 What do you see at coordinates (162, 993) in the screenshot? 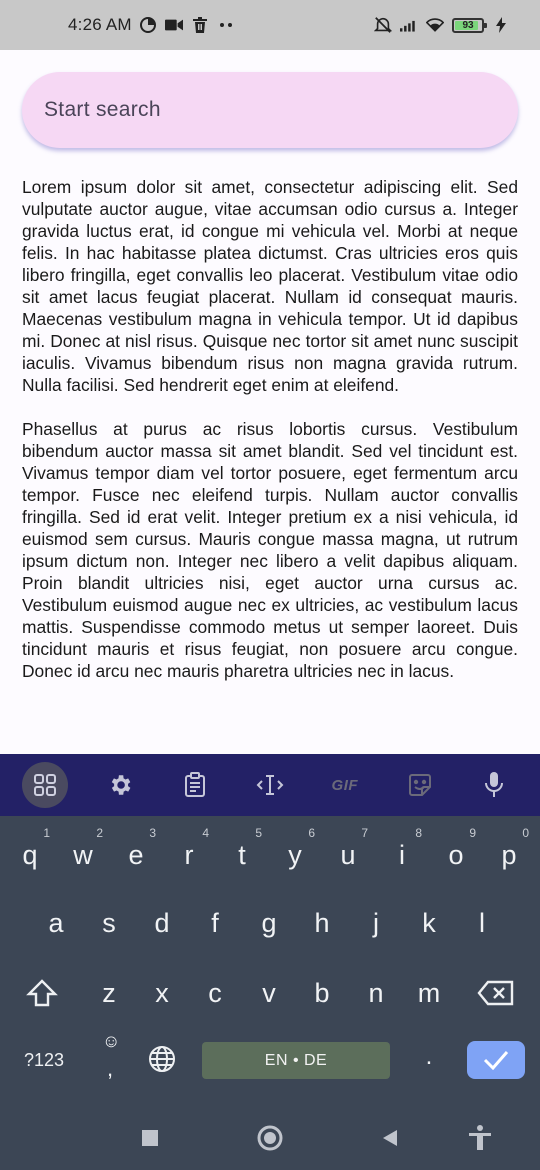
I see `key-x: x` at bounding box center [162, 993].